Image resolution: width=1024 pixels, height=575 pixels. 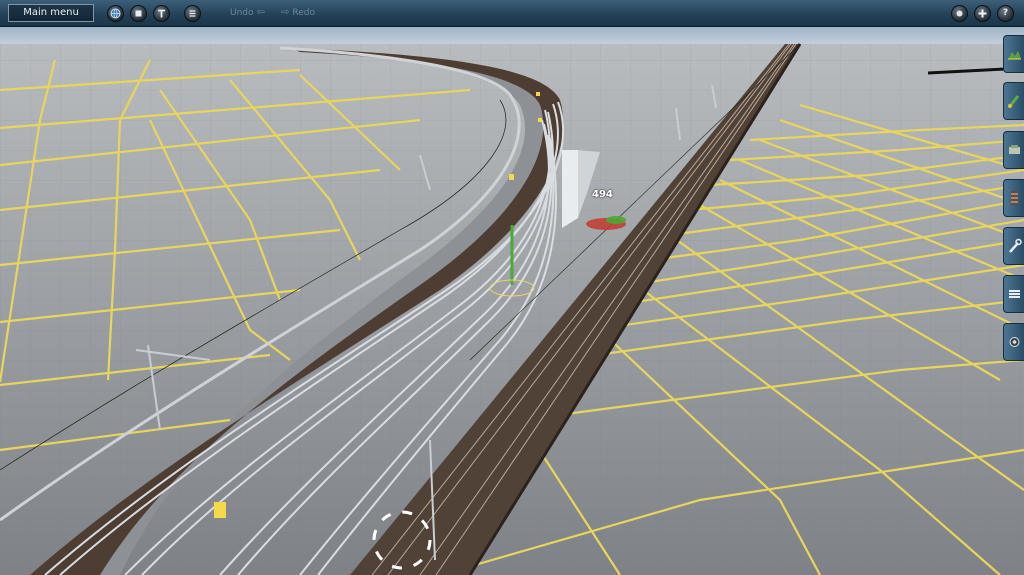 I want to click on undo-arrow-icon: ⇦, so click(x=260, y=12).